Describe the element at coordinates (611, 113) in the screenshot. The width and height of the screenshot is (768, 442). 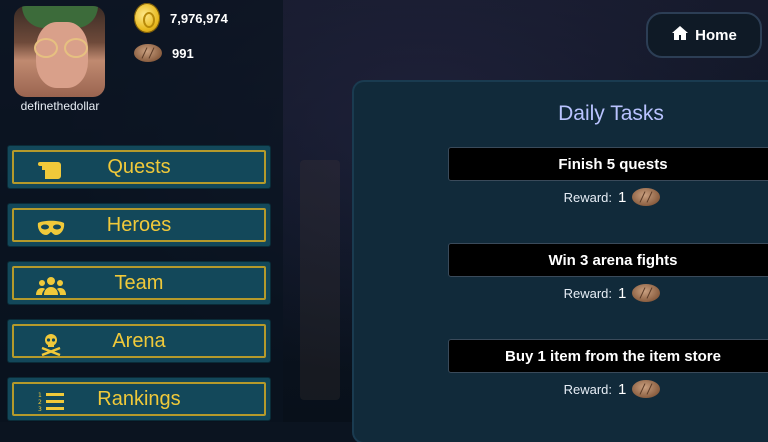
I see `panel-title: Daily Tasks` at that location.